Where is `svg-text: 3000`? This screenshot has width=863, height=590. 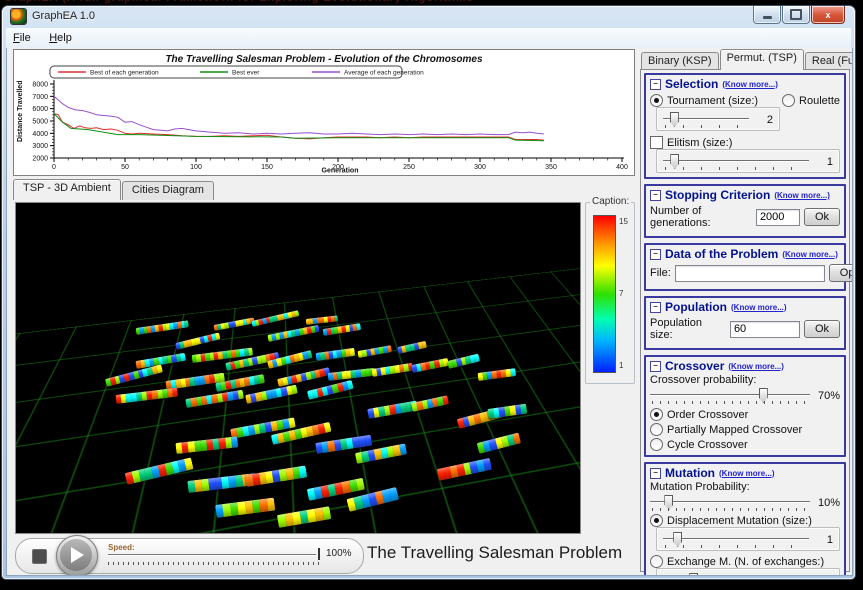
svg-text: 3000 is located at coordinates (40, 146).